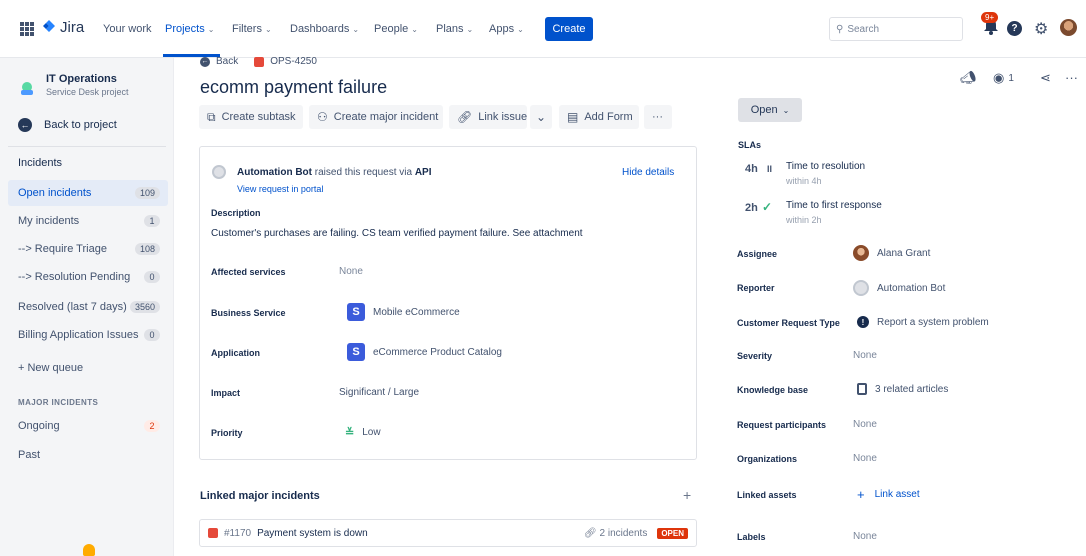 Image resolution: width=1086 pixels, height=556 pixels. I want to click on knowledge-base-value: 3 related articles, so click(902, 389).